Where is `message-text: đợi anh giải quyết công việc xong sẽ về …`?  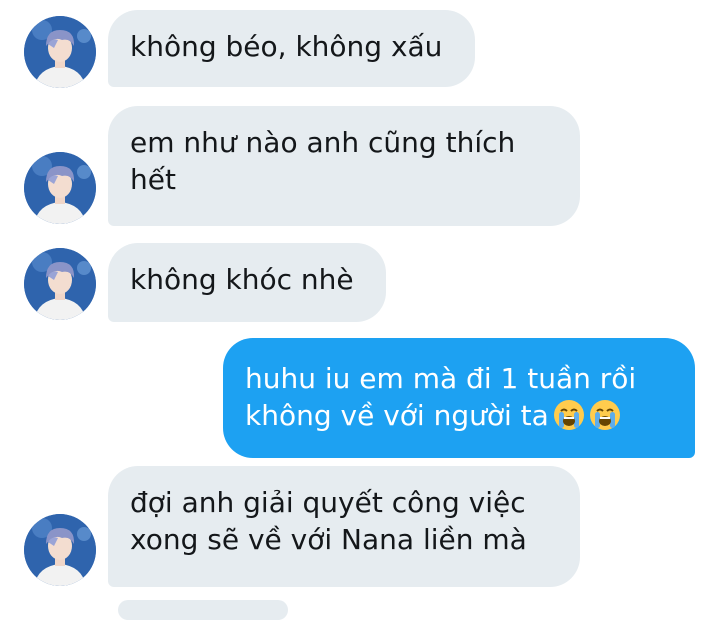
message-text: đợi anh giải quyết công việc xong sẽ về … is located at coordinates (328, 521).